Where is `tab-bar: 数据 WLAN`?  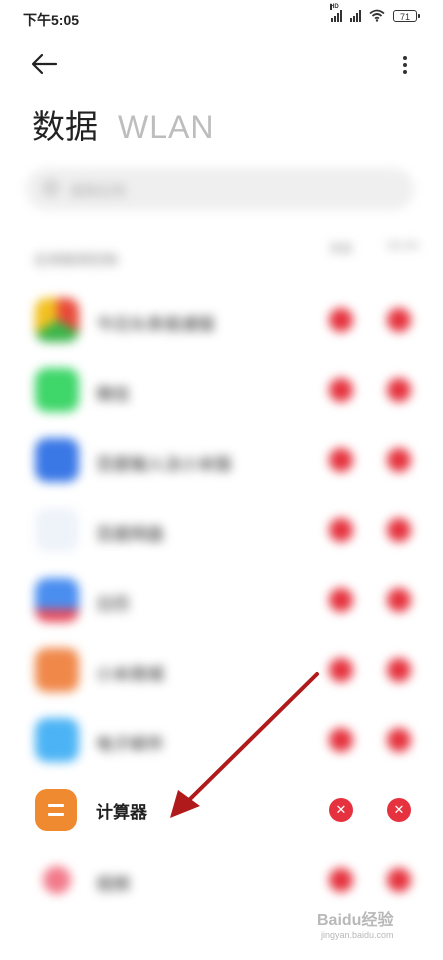
tab-bar: 数据 WLAN is located at coordinates (123, 124).